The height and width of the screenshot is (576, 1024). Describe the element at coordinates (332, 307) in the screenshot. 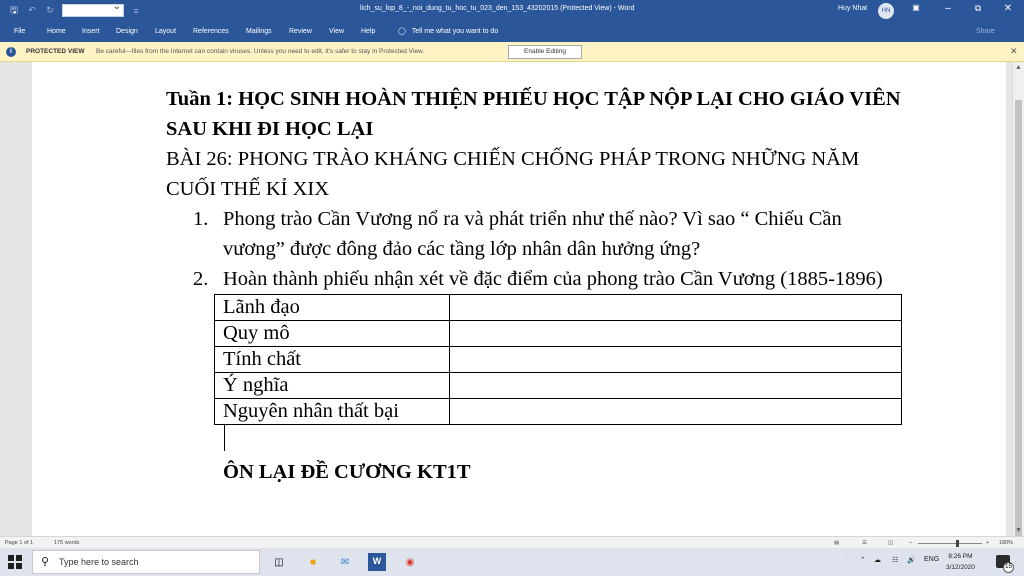

I see `table-cell-label: Lãnh đạo` at that location.